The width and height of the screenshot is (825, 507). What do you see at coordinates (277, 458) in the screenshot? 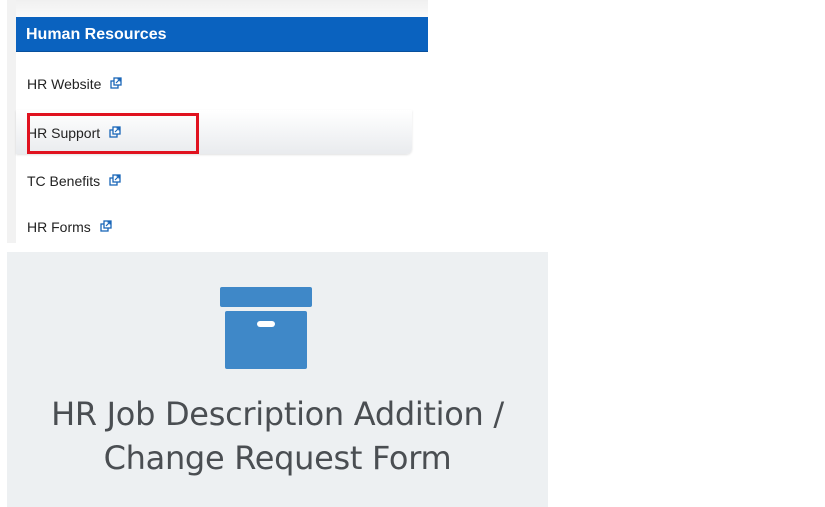
I see `form-title-line-2: Change Request Form` at bounding box center [277, 458].